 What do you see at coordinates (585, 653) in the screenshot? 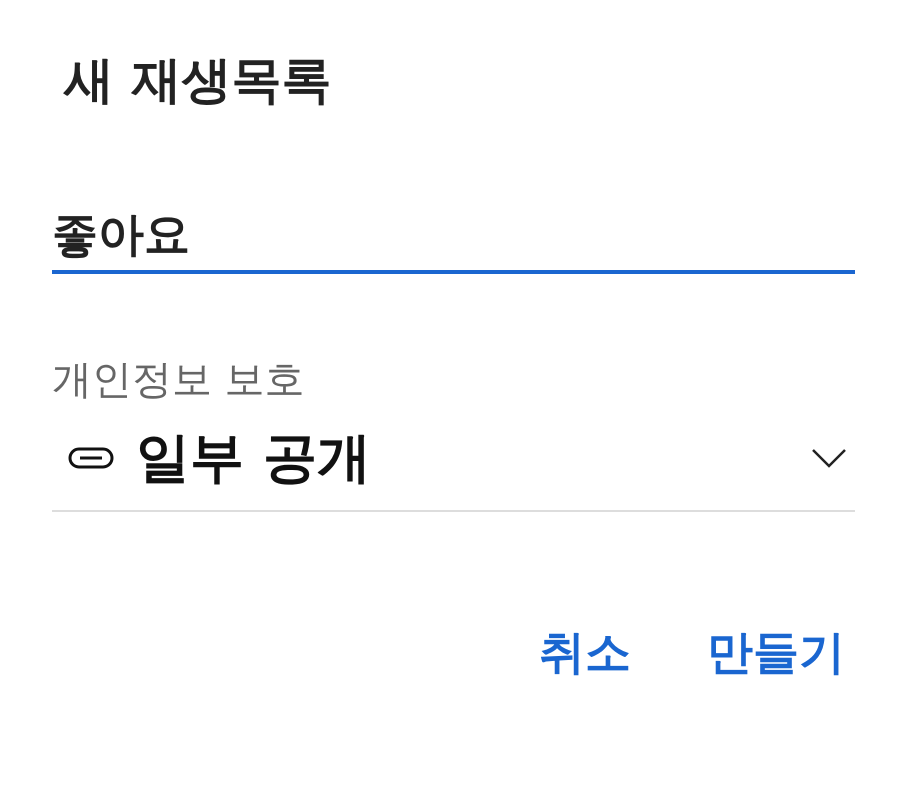
I see `cancel-button: 취소` at bounding box center [585, 653].